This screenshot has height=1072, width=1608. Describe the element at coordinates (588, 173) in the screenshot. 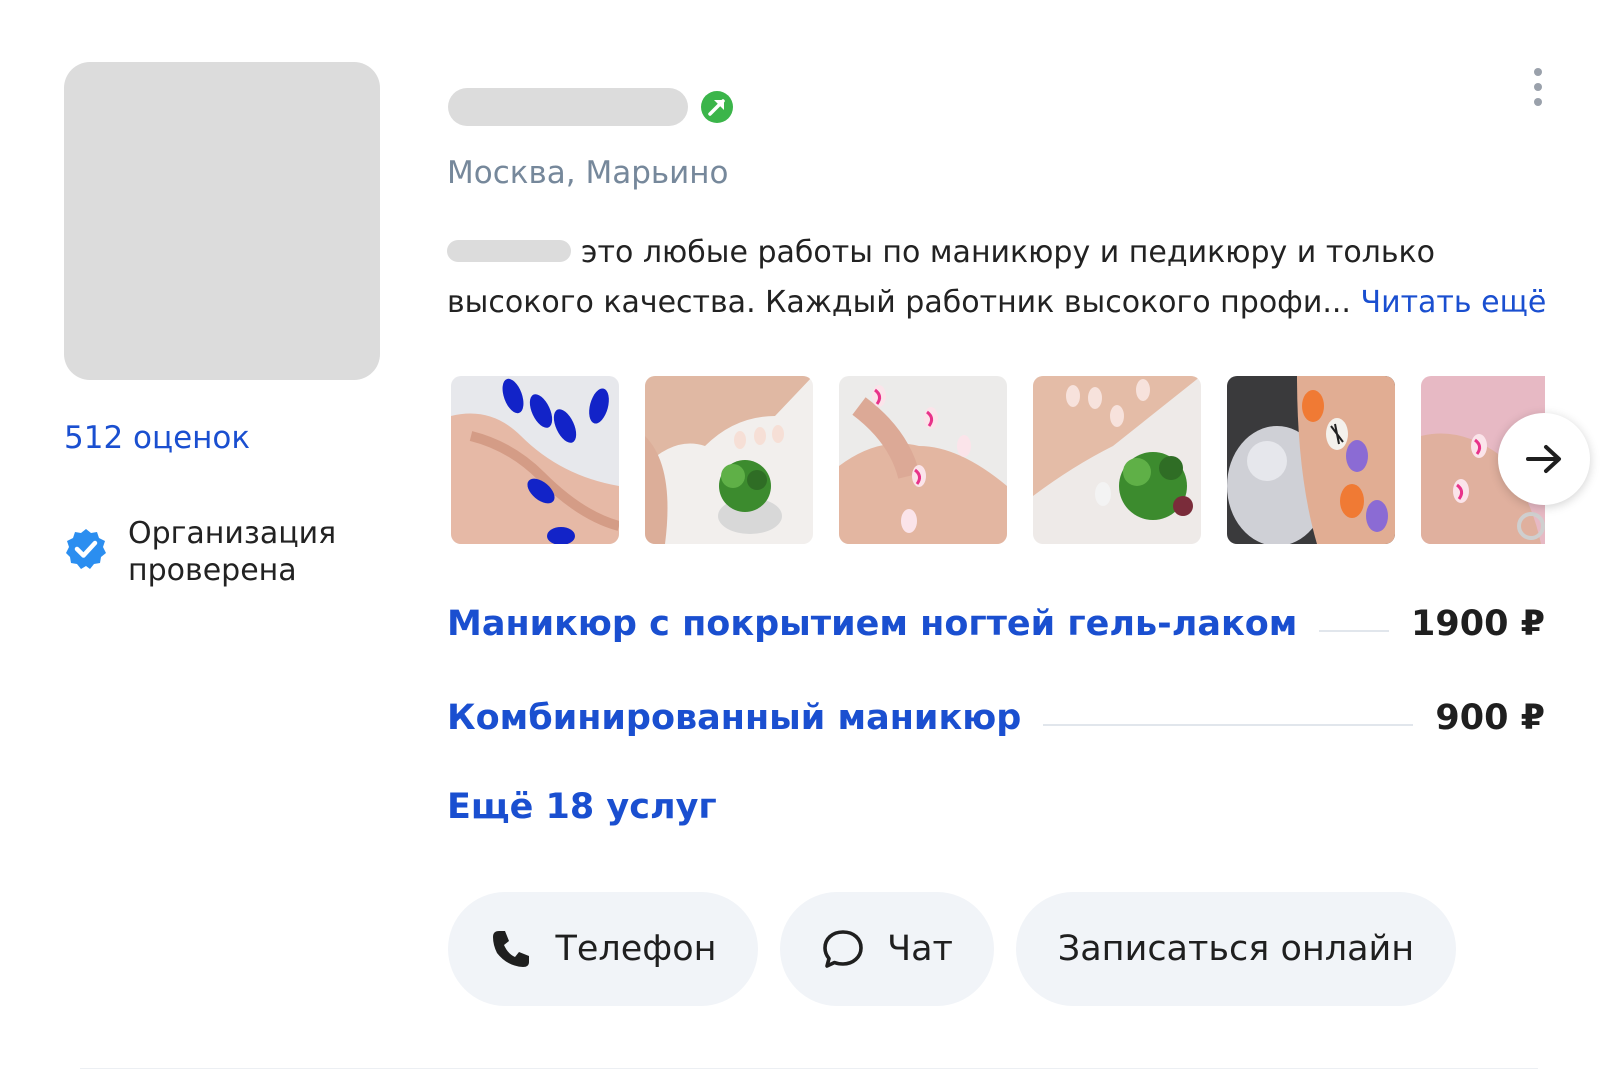

I see `location-text: Москва, Марьино` at that location.